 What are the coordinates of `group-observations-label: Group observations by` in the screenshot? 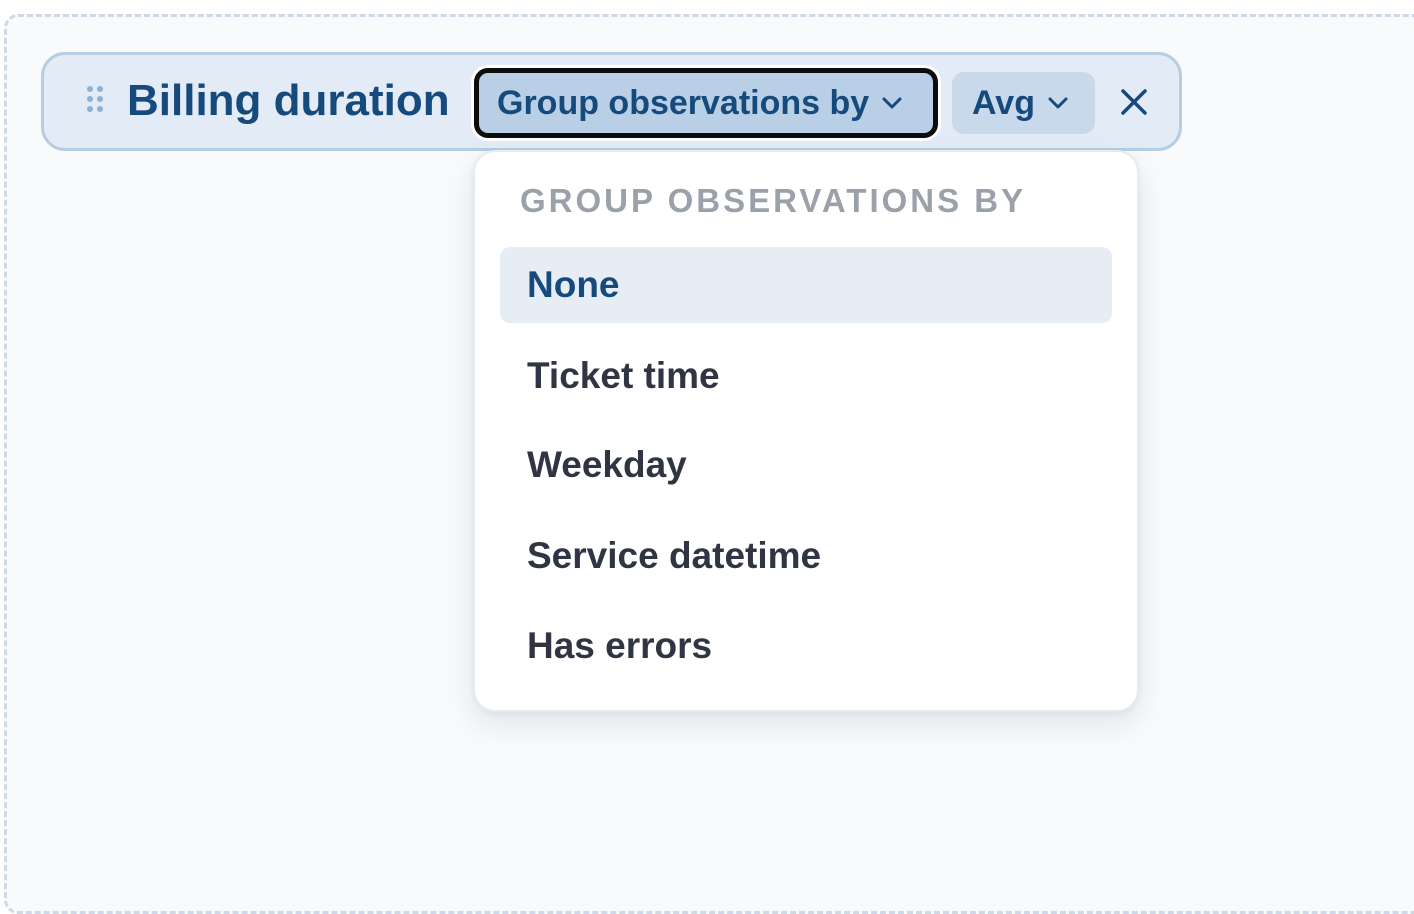 It's located at (683, 102).